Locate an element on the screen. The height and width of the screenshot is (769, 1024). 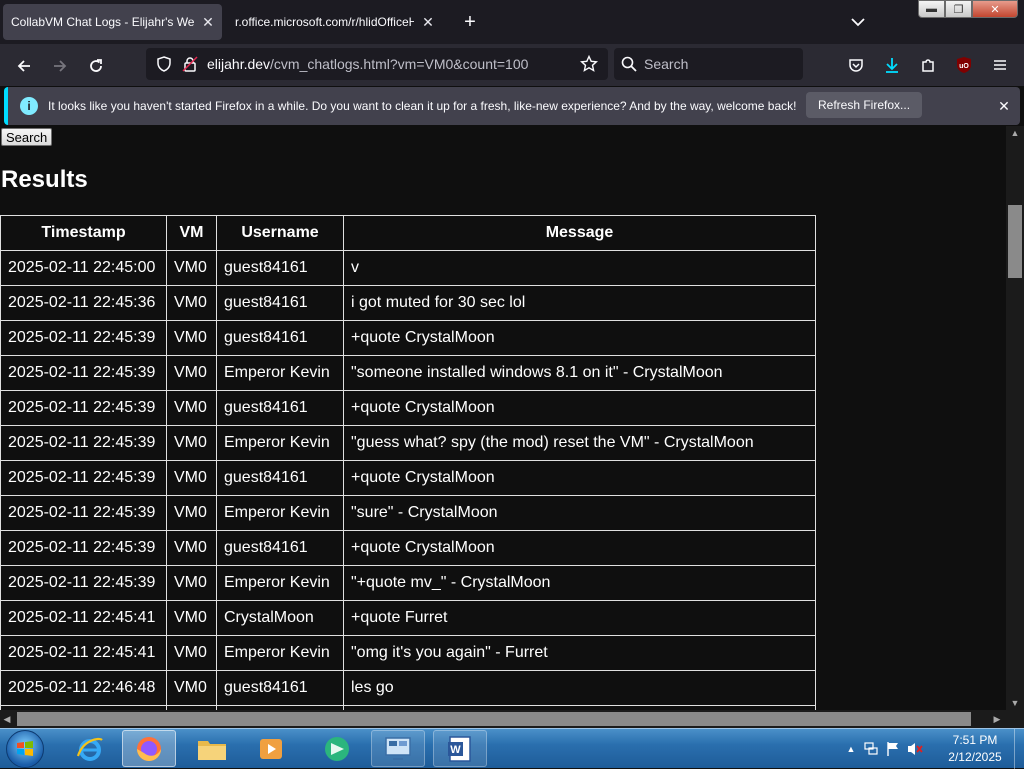
scroll-right-arrow-icon: ▶ is located at coordinates (997, 719).